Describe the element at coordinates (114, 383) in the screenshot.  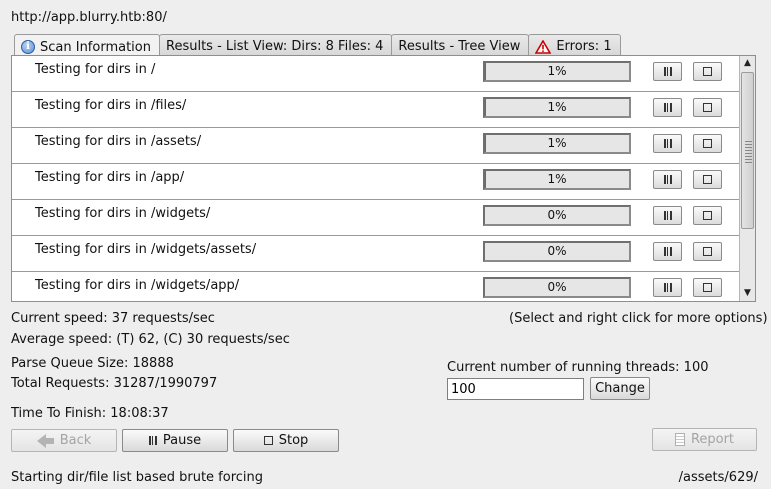
I see `total-requests: Total Requests: 31287/1990797` at that location.